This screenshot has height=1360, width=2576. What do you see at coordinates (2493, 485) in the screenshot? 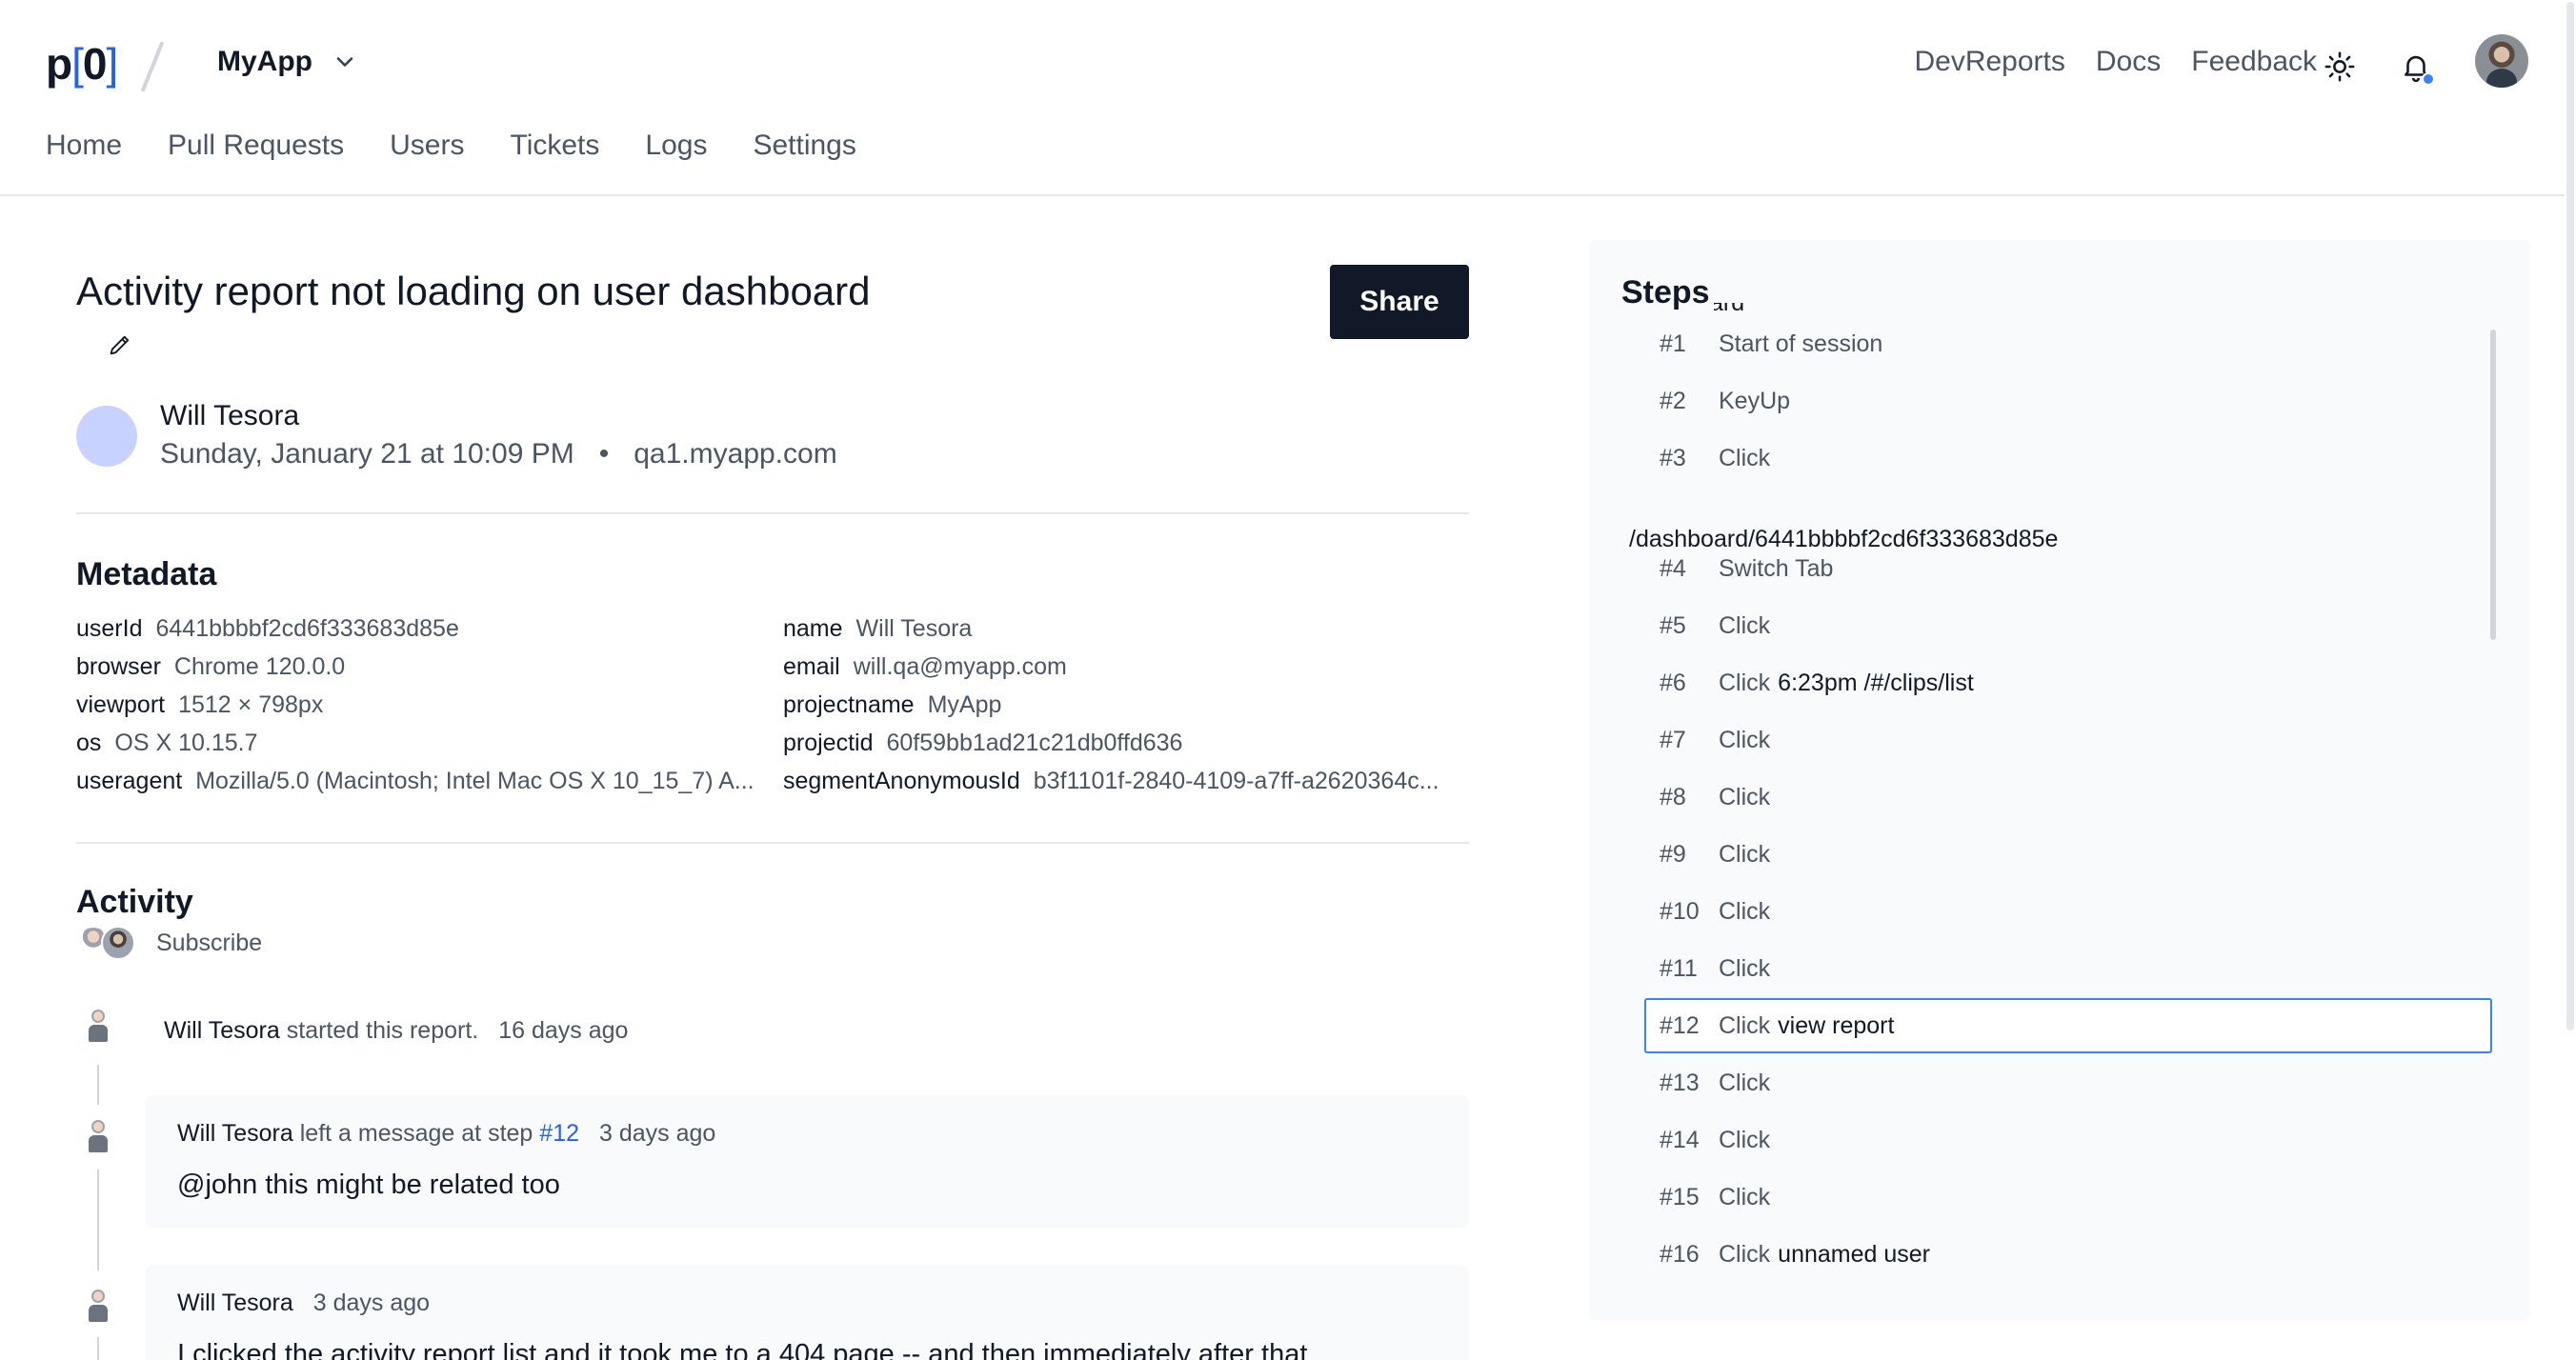
I see `steps-scrollbar` at bounding box center [2493, 485].